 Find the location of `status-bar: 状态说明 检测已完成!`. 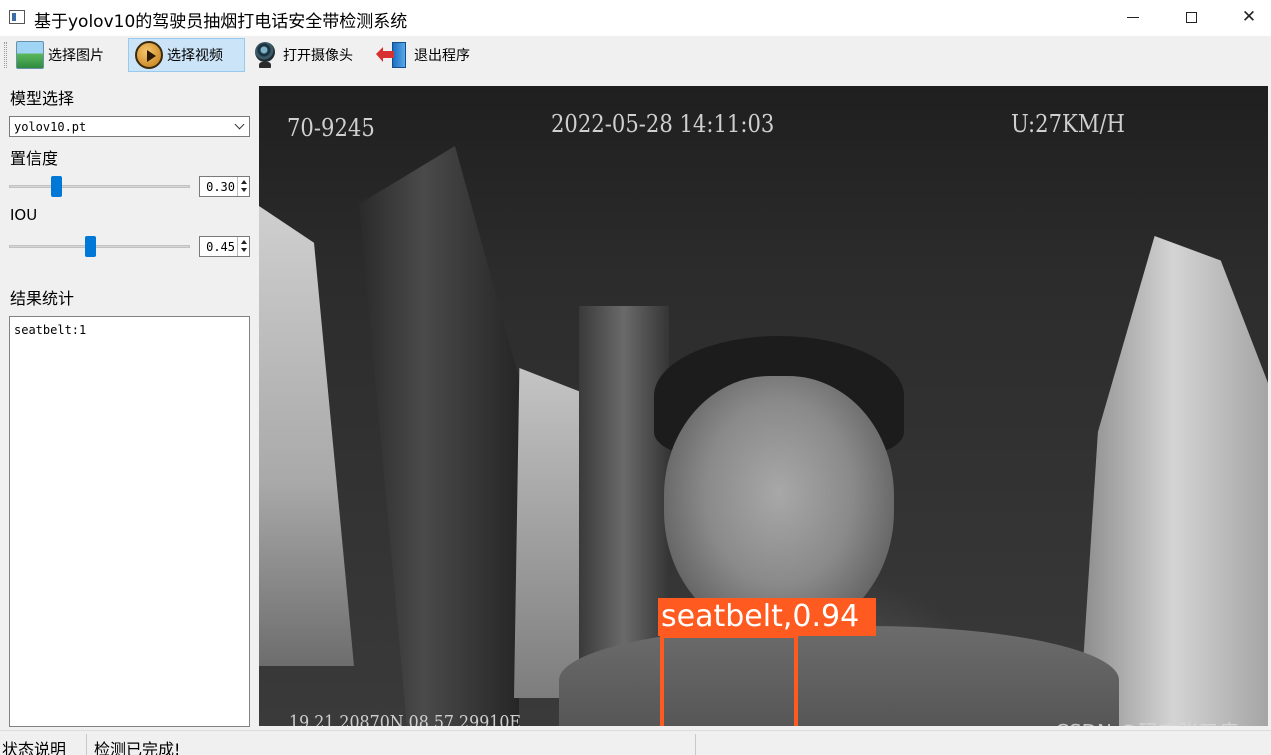

status-bar: 状态说明 检测已完成! is located at coordinates (635, 742).